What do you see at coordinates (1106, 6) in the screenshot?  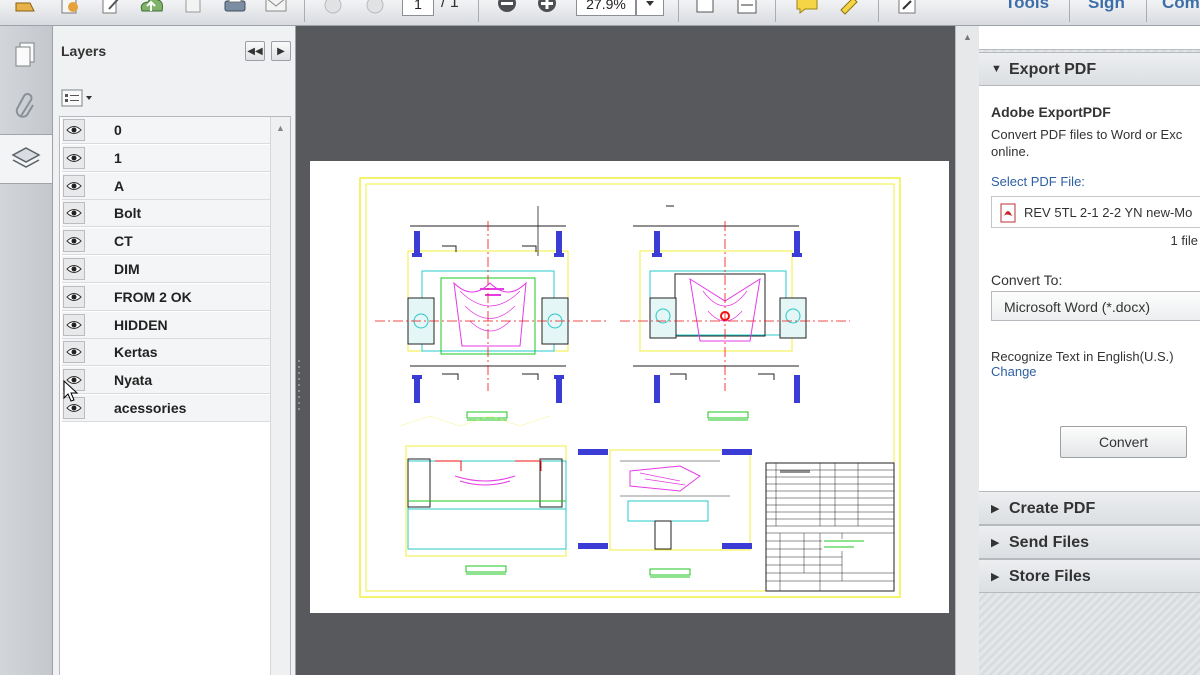 I see `sign-link: Sign` at bounding box center [1106, 6].